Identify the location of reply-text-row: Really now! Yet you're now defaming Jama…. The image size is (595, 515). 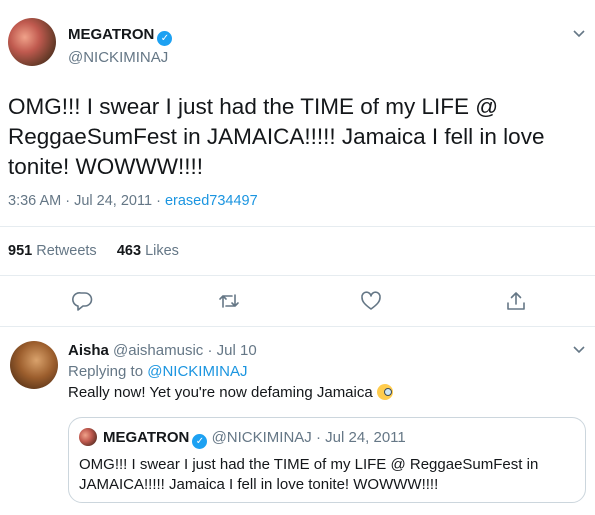
(230, 392).